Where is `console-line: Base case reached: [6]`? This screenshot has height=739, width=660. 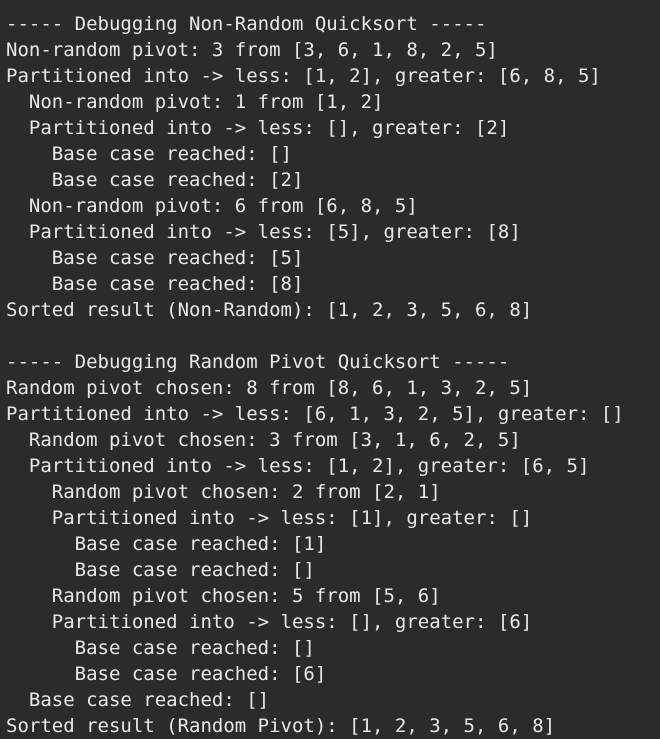
console-line: Base case reached: [6] is located at coordinates (166, 674).